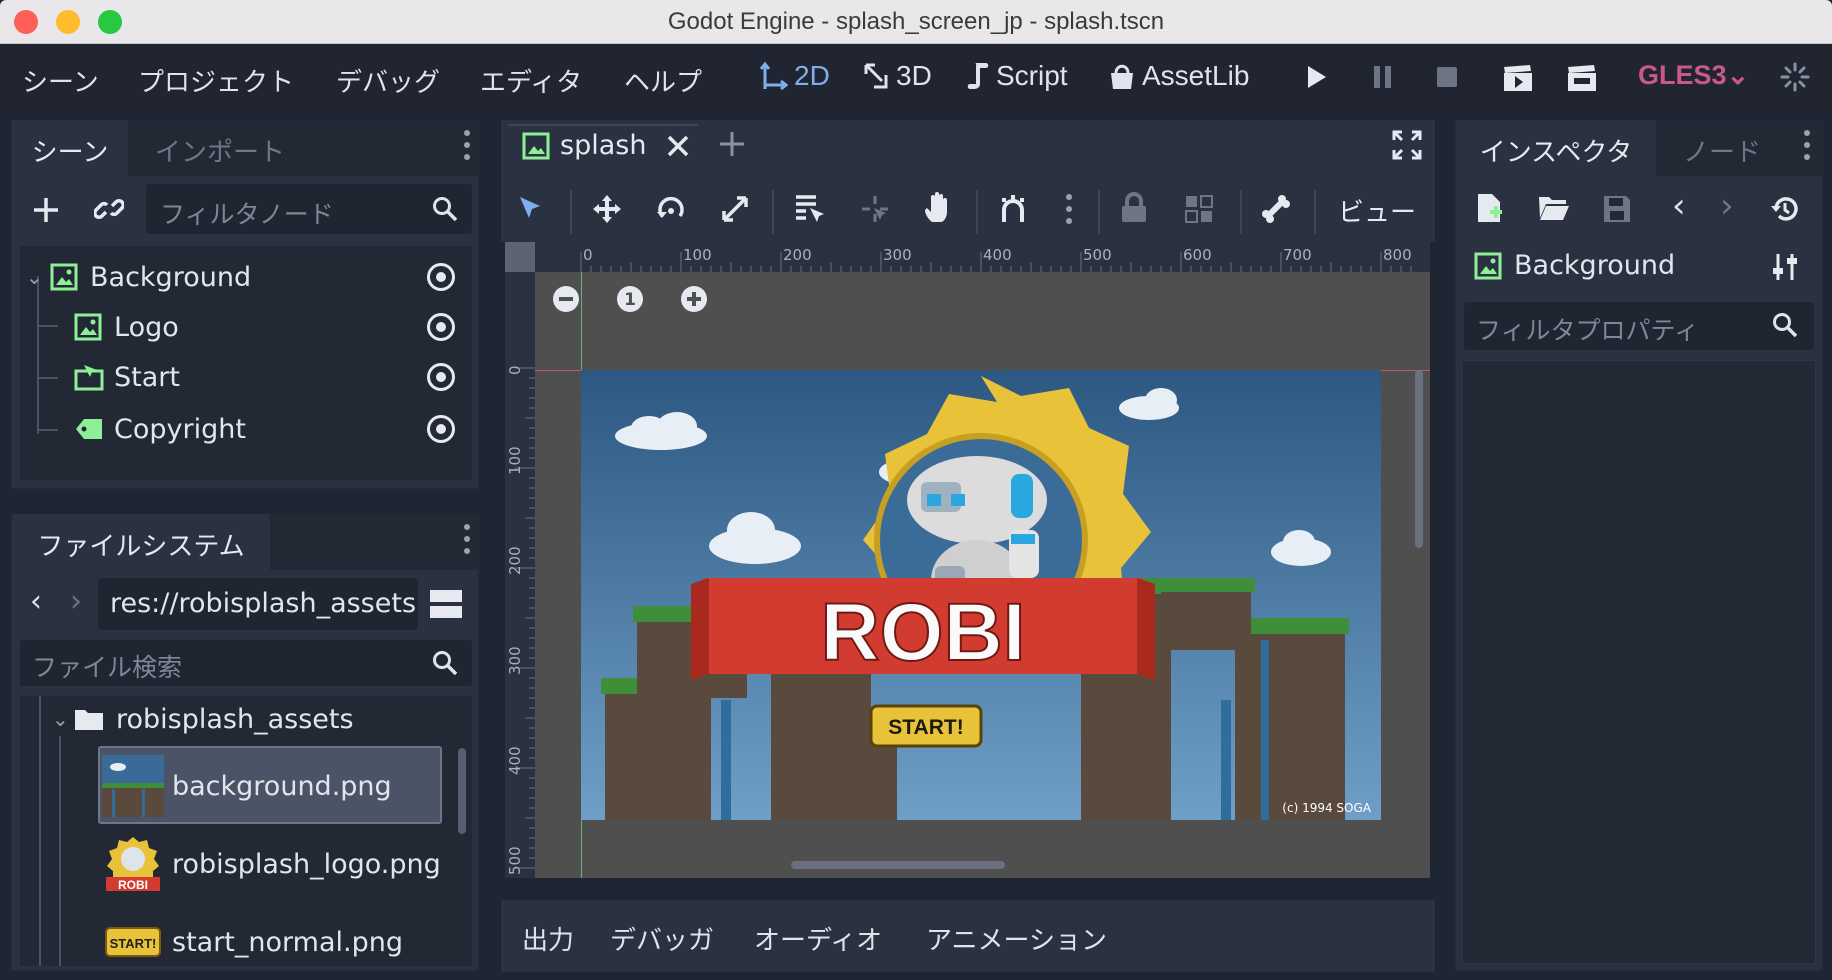  Describe the element at coordinates (1013, 209) in the screenshot. I see `snap-toggle-icon` at that location.